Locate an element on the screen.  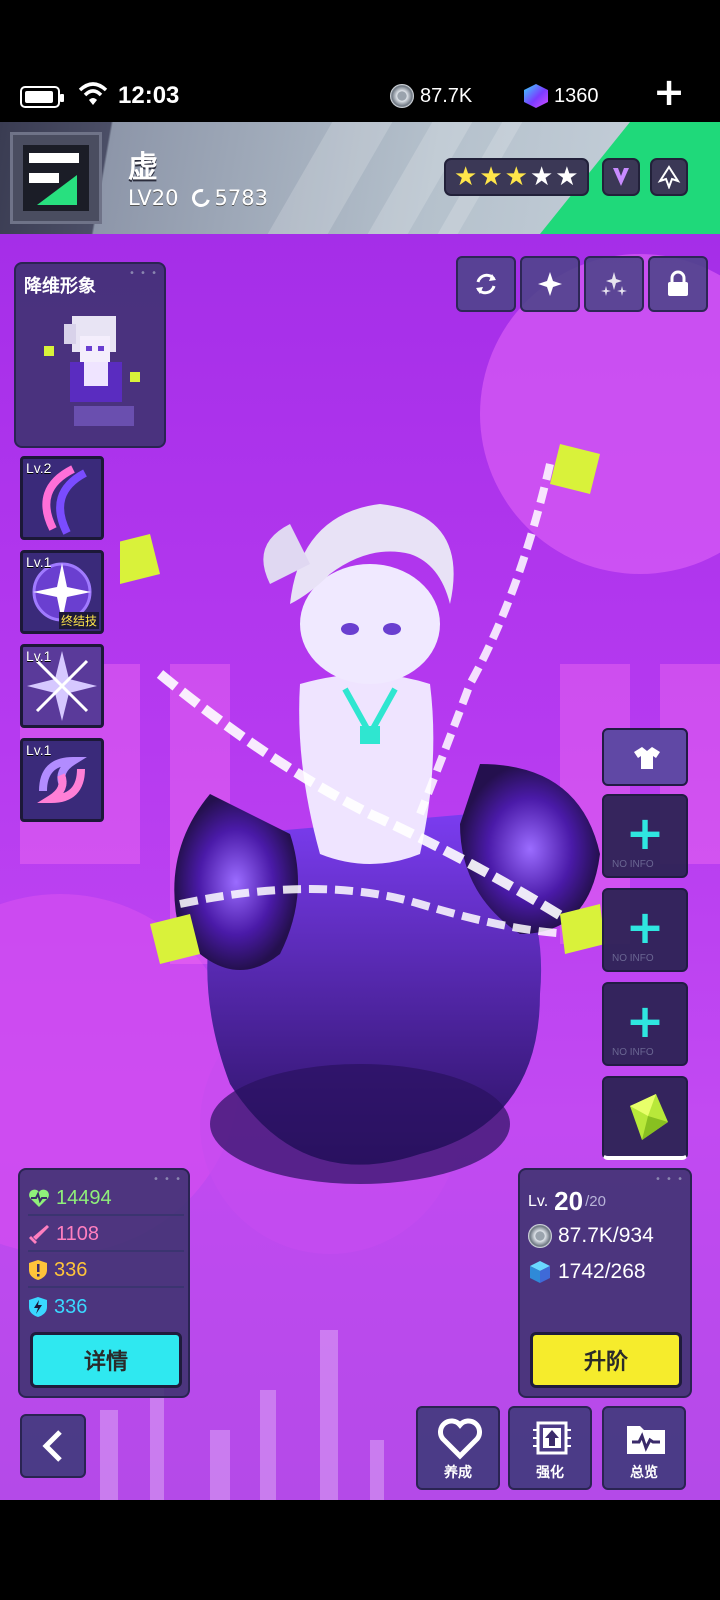
lock-button is located at coordinates (678, 284).